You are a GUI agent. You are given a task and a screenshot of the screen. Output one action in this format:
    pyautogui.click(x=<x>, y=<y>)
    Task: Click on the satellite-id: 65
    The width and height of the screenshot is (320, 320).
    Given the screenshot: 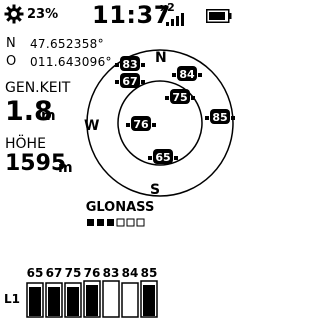 What is the action you would take?
    pyautogui.click(x=162, y=157)
    